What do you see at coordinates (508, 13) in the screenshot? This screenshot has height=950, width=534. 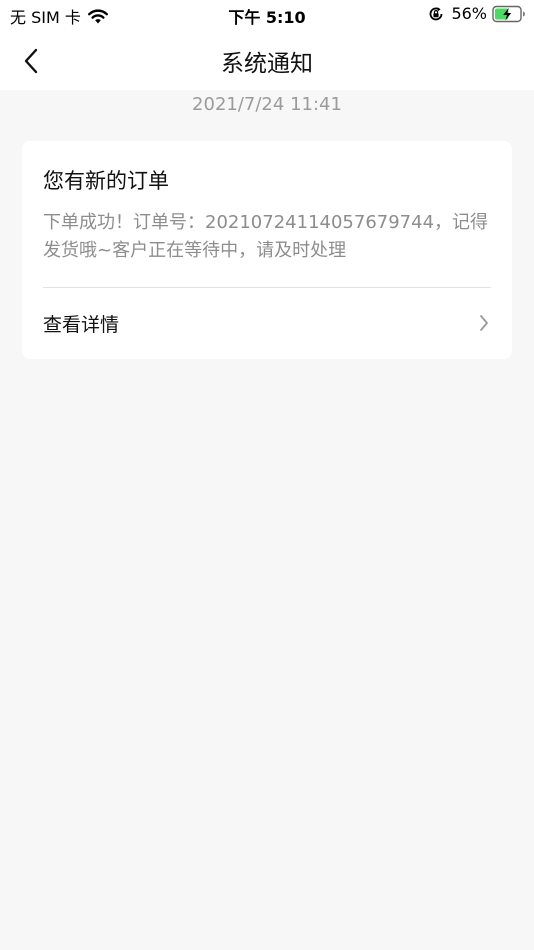 I see `battery-charging-icon` at bounding box center [508, 13].